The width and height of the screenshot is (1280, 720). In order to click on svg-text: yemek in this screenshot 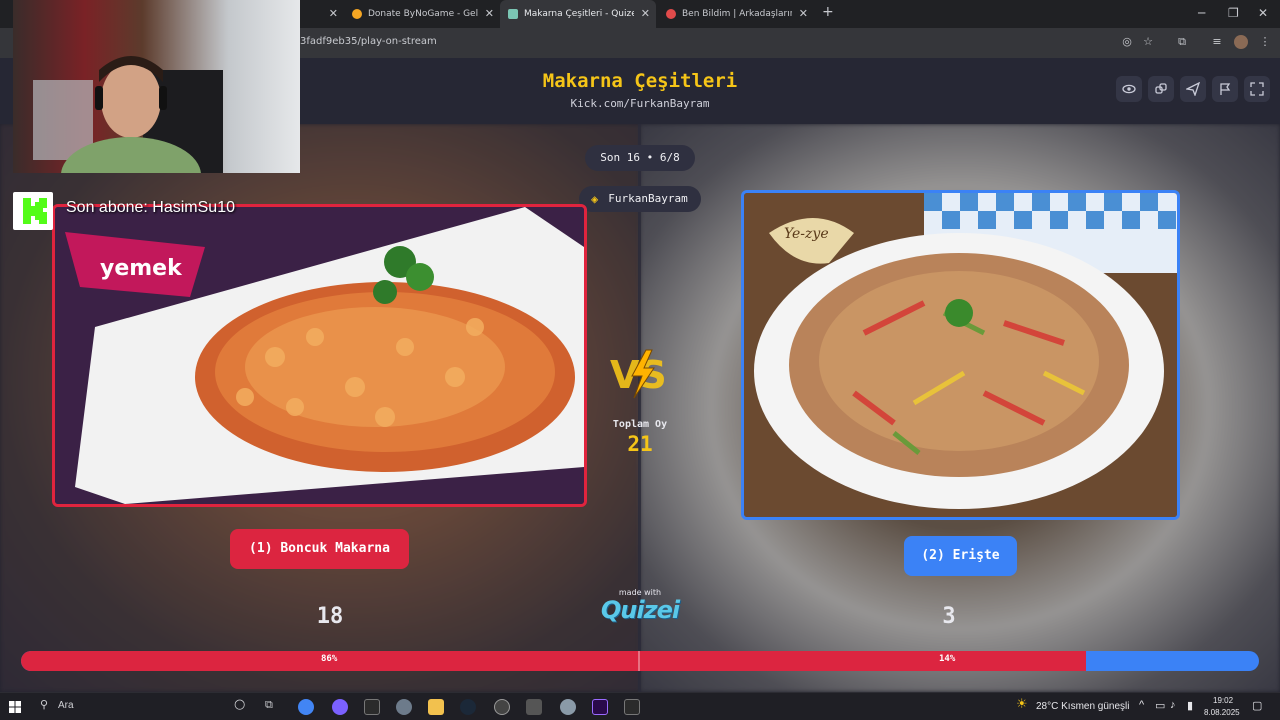, I will do `click(141, 268)`.